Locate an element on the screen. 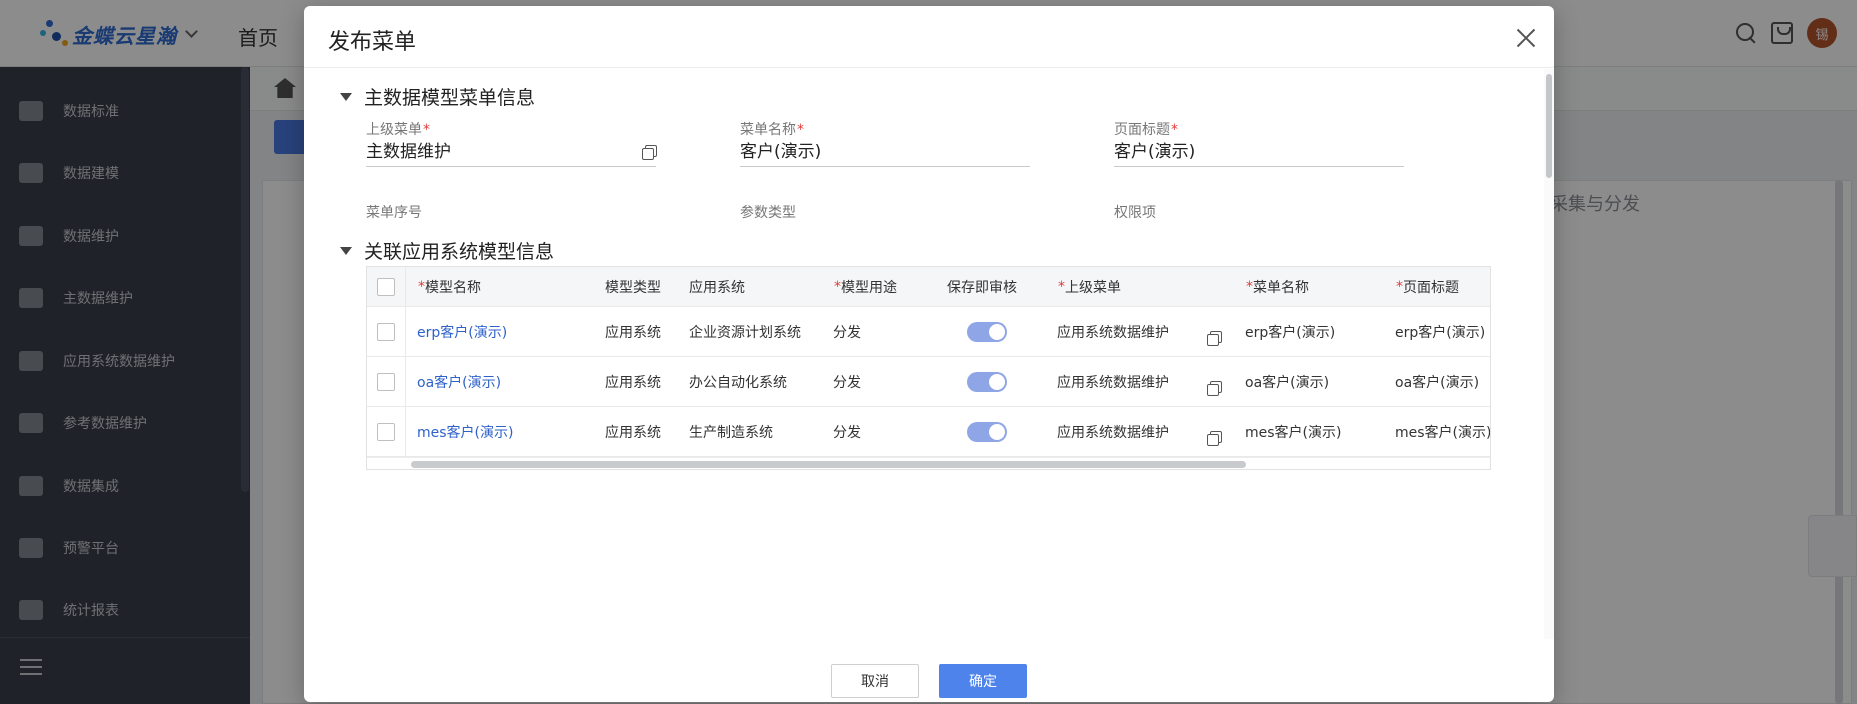 The image size is (1857, 704). col-model-name: 模型名称 is located at coordinates (453, 287).